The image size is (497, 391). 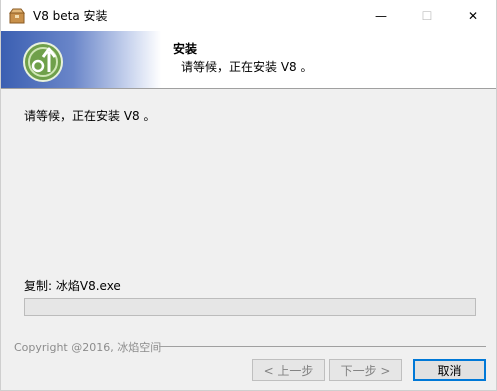 What do you see at coordinates (88, 347) in the screenshot?
I see `branding-text: Copyright @2016, 冰焰空间` at bounding box center [88, 347].